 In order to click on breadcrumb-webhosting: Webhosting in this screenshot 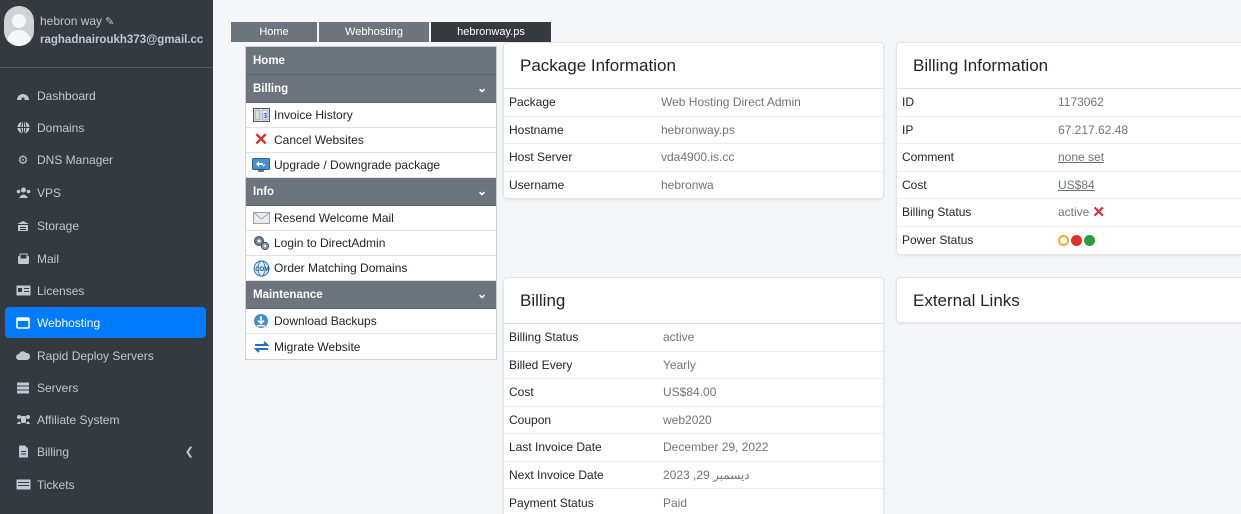, I will do `click(374, 32)`.